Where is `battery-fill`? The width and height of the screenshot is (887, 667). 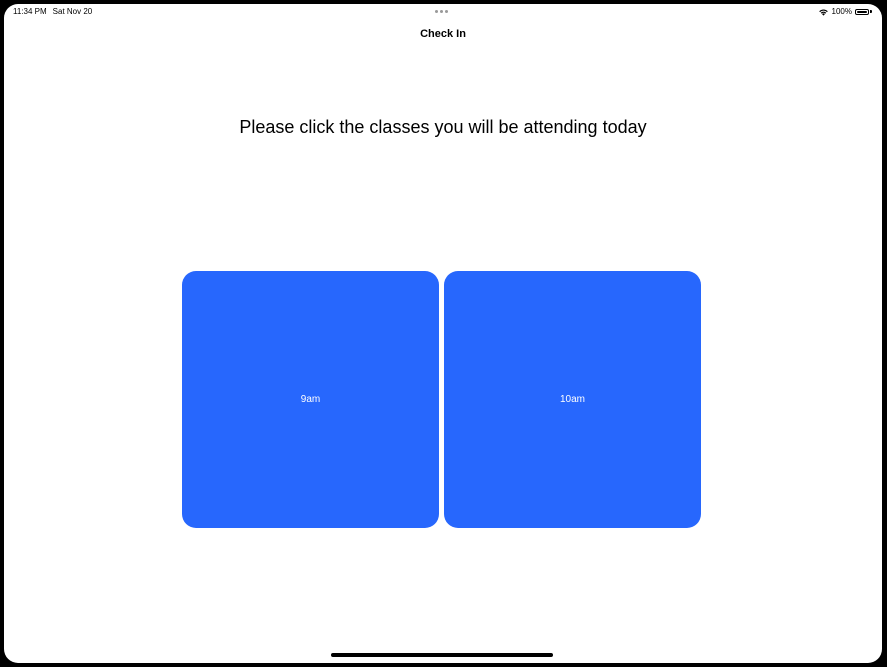 battery-fill is located at coordinates (862, 11).